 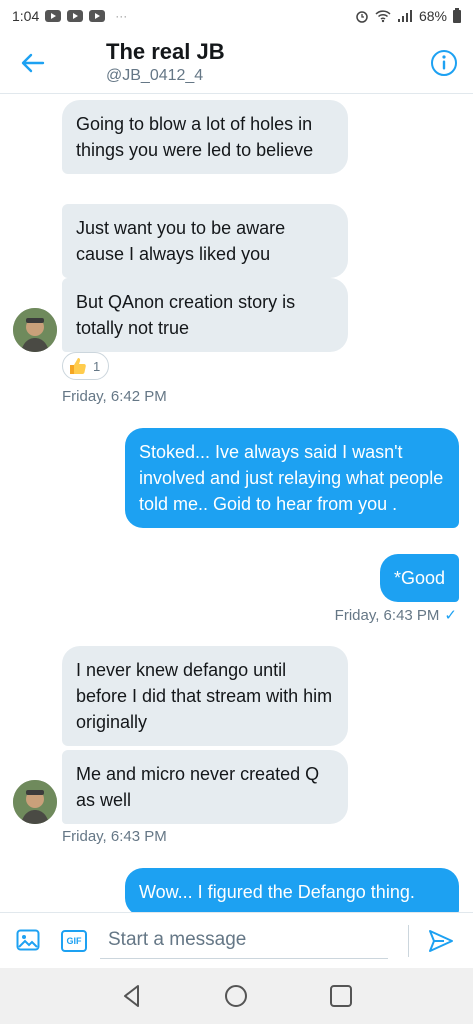 I want to click on system-navigation-bar, so click(x=236, y=996).